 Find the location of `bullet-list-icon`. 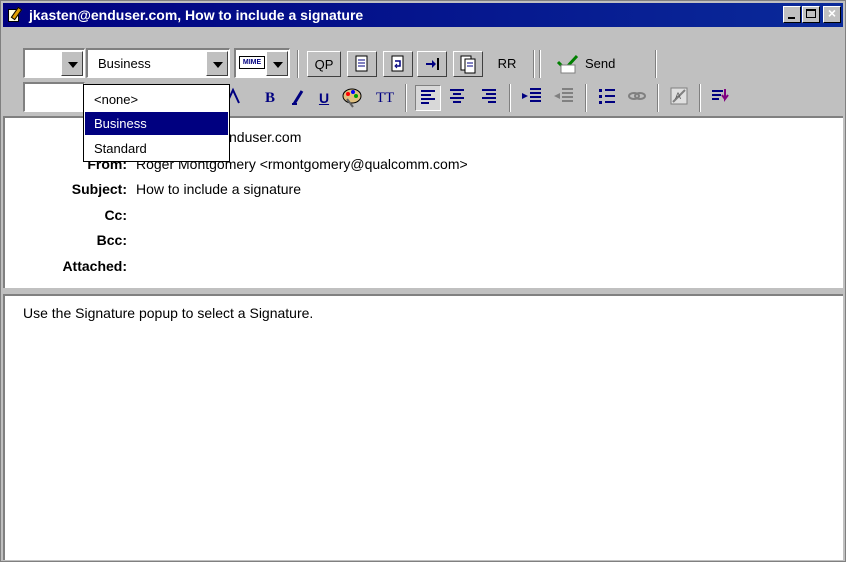

bullet-list-icon is located at coordinates (607, 96).